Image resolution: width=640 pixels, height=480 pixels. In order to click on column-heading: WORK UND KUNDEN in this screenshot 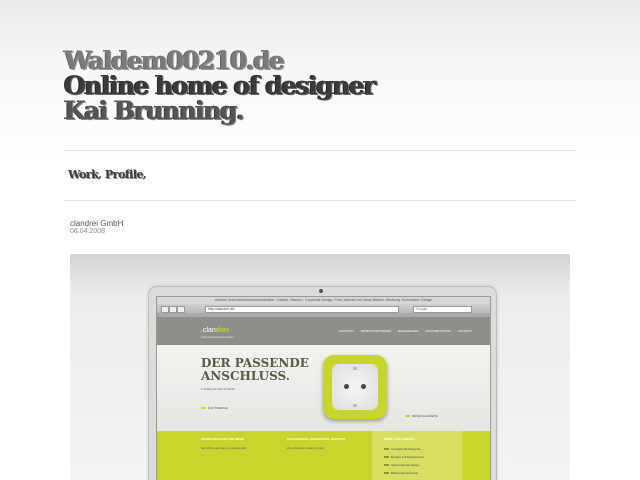, I will do `click(399, 439)`.